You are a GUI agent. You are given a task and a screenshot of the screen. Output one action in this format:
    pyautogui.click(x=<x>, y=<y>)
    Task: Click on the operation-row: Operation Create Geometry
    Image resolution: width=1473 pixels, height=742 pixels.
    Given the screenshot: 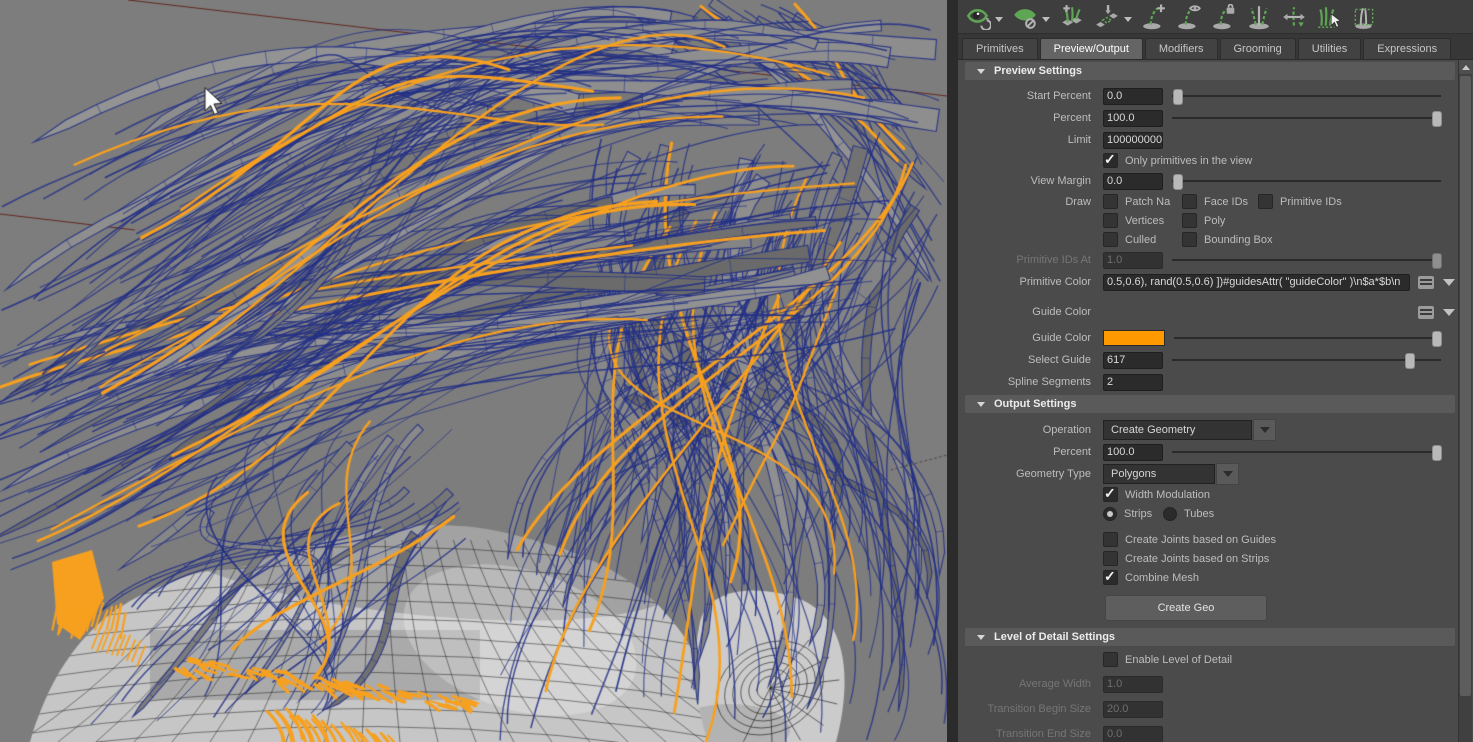 What is the action you would take?
    pyautogui.click(x=1210, y=430)
    